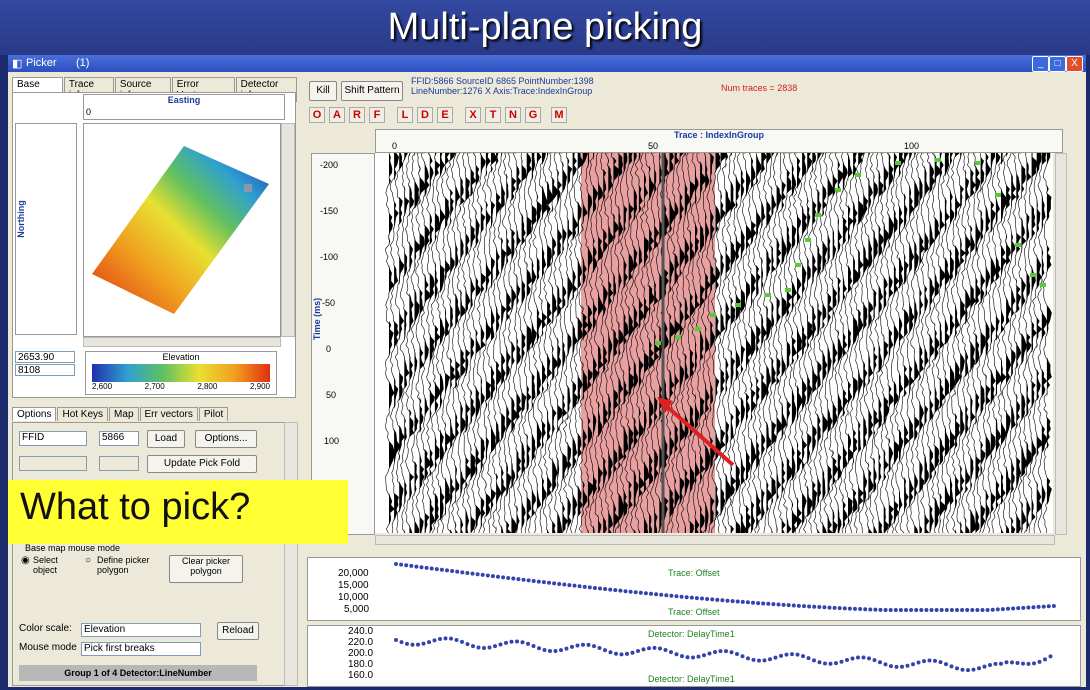  What do you see at coordinates (206, 569) in the screenshot?
I see `clear-picker-polygon-button: Clear picker polygon` at bounding box center [206, 569].